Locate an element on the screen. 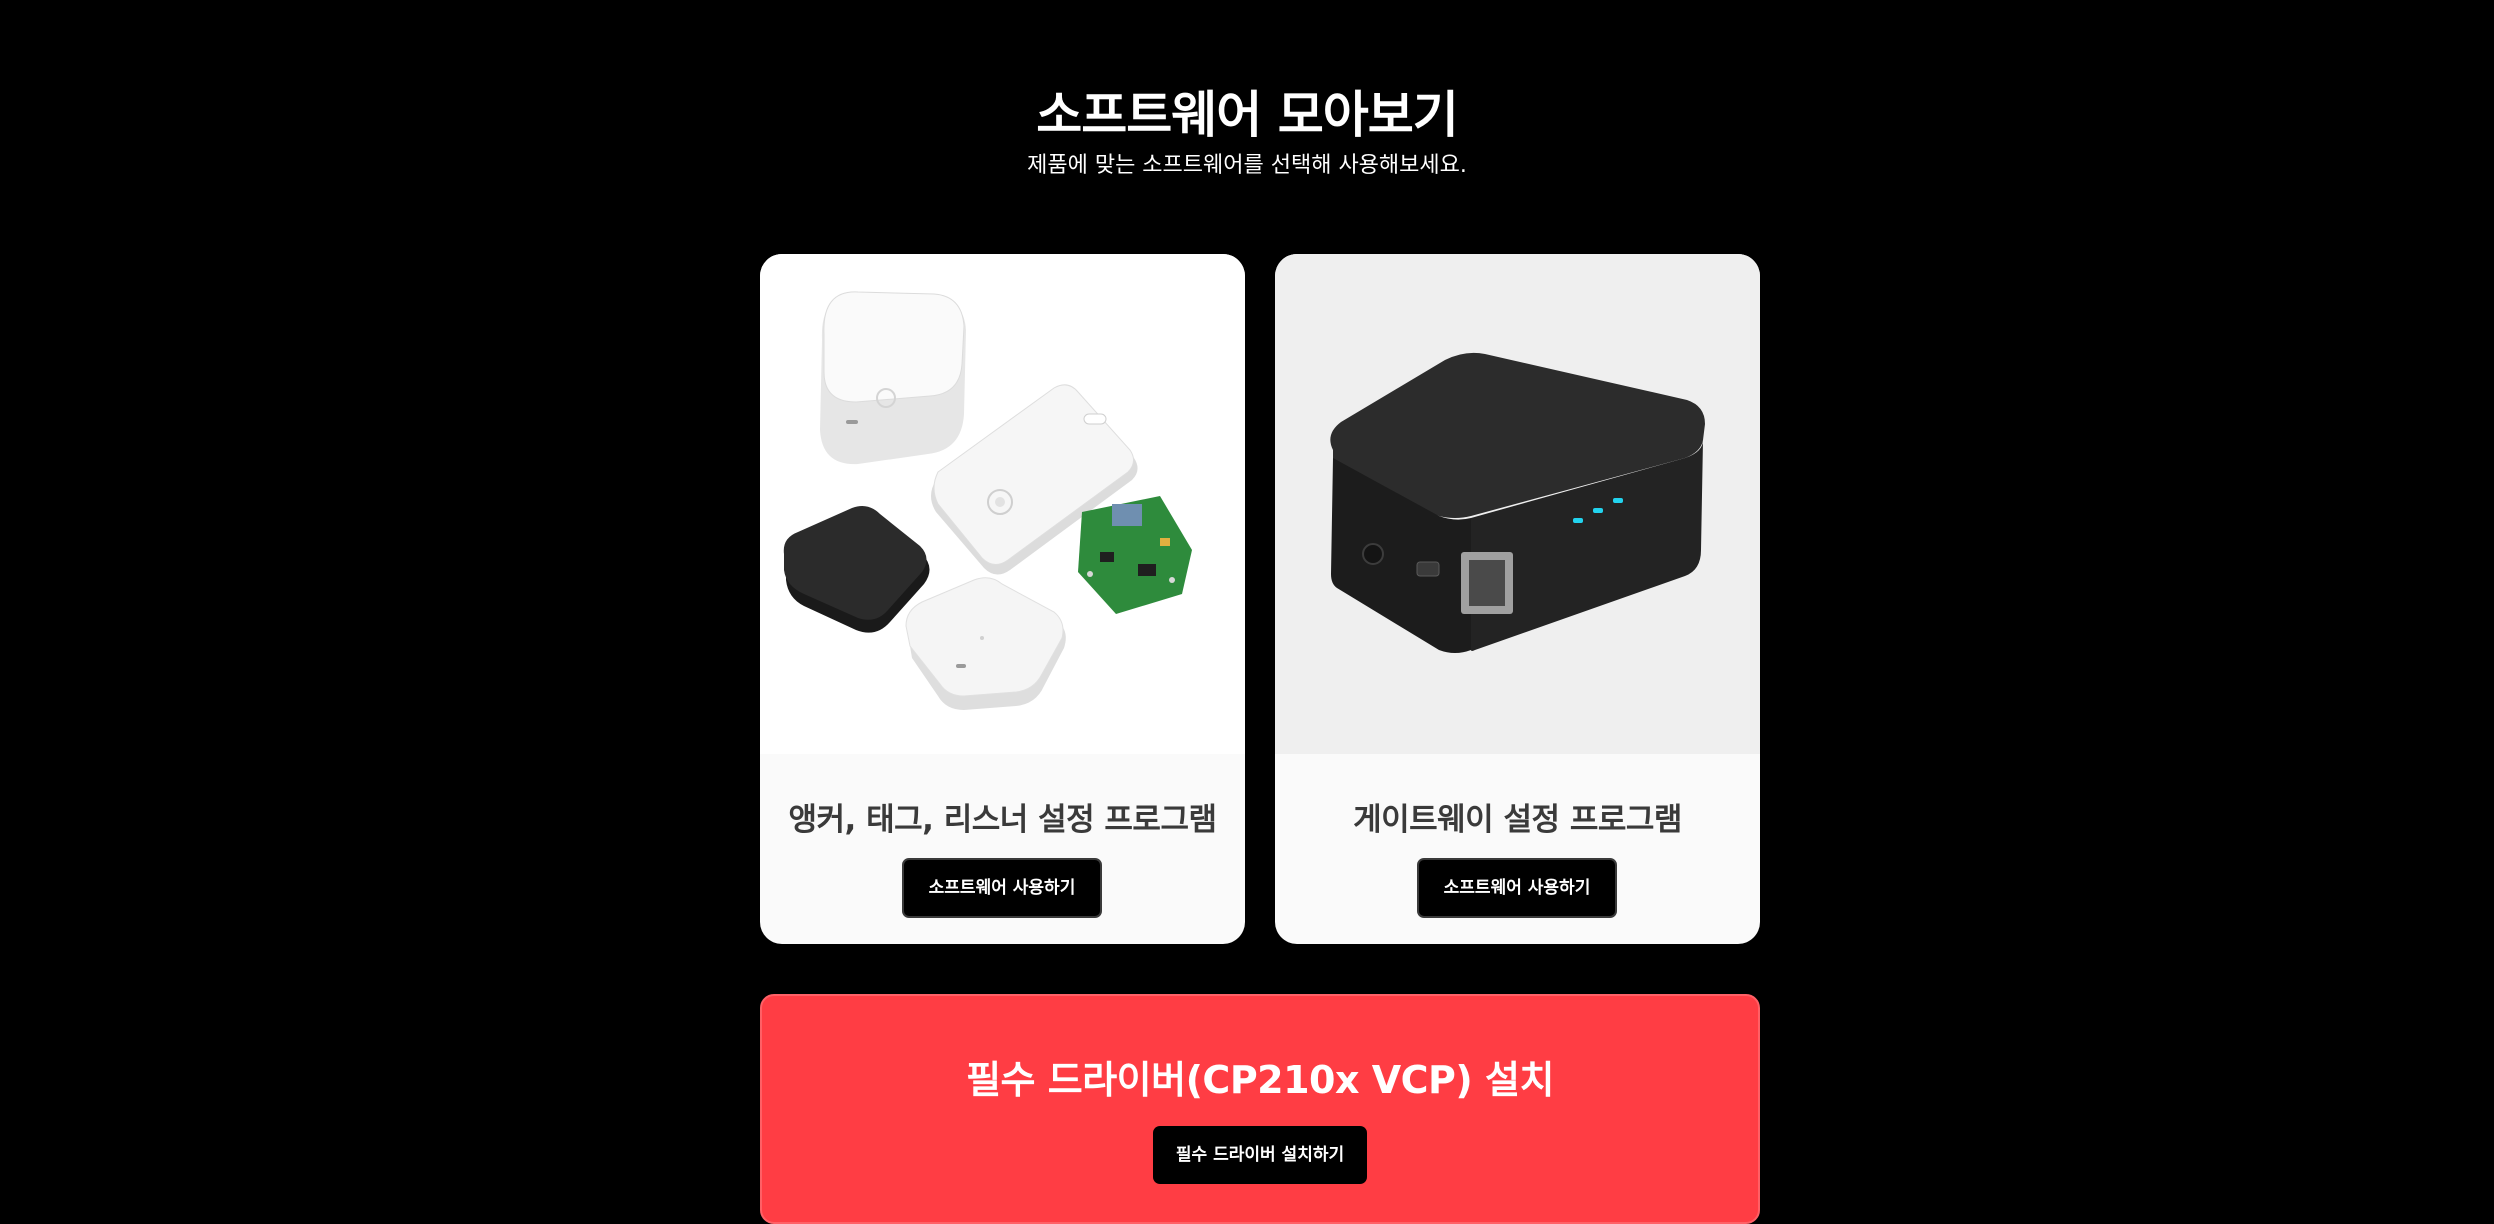 The width and height of the screenshot is (2494, 1224). driver-title: 필수 드라이버(CP210x VCP) 설치 is located at coordinates (1260, 1080).